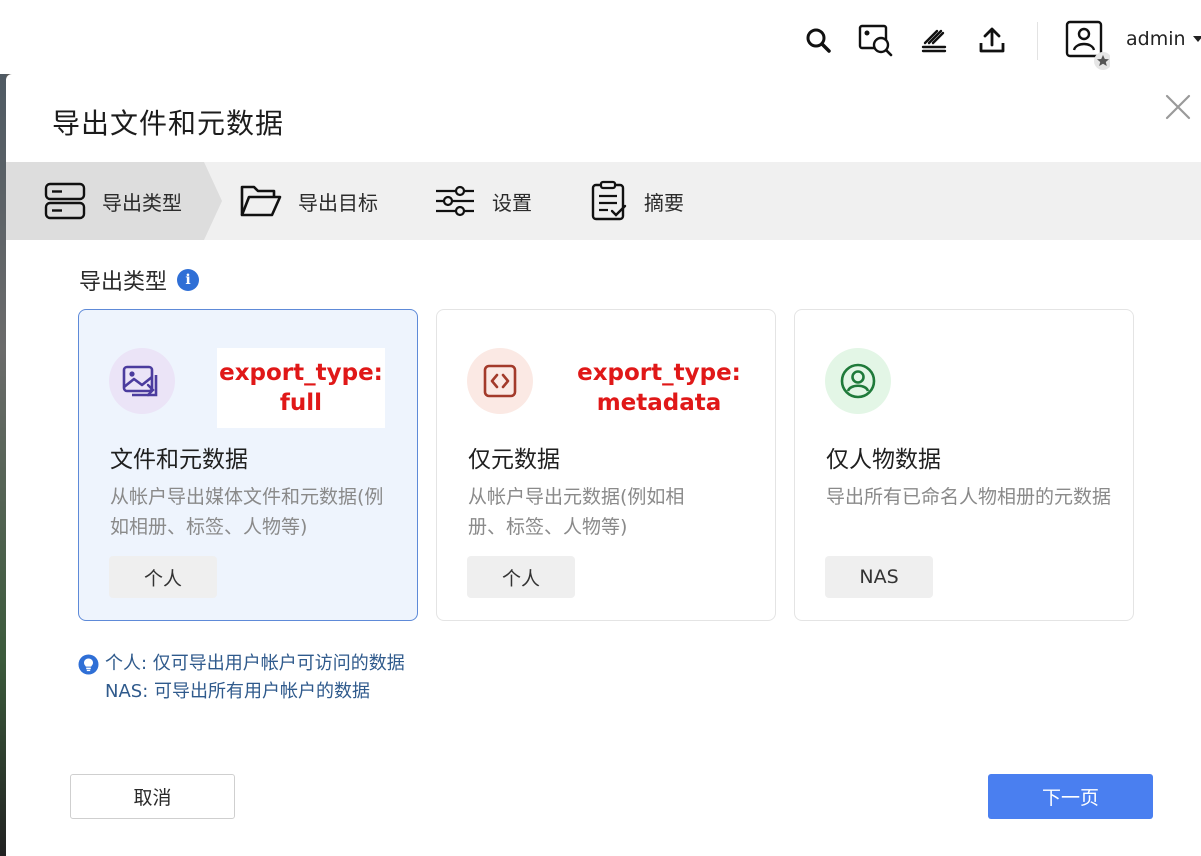 The image size is (1201, 856). Describe the element at coordinates (301, 388) in the screenshot. I see `export-type-annotation: export_type: full` at that location.